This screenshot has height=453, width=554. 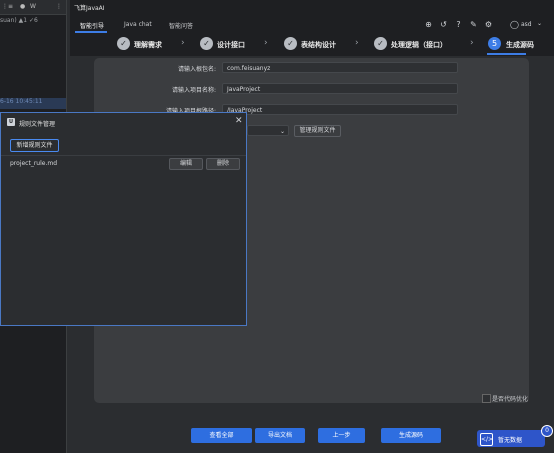 I want to click on active-tab-indicator, so click(x=91, y=32).